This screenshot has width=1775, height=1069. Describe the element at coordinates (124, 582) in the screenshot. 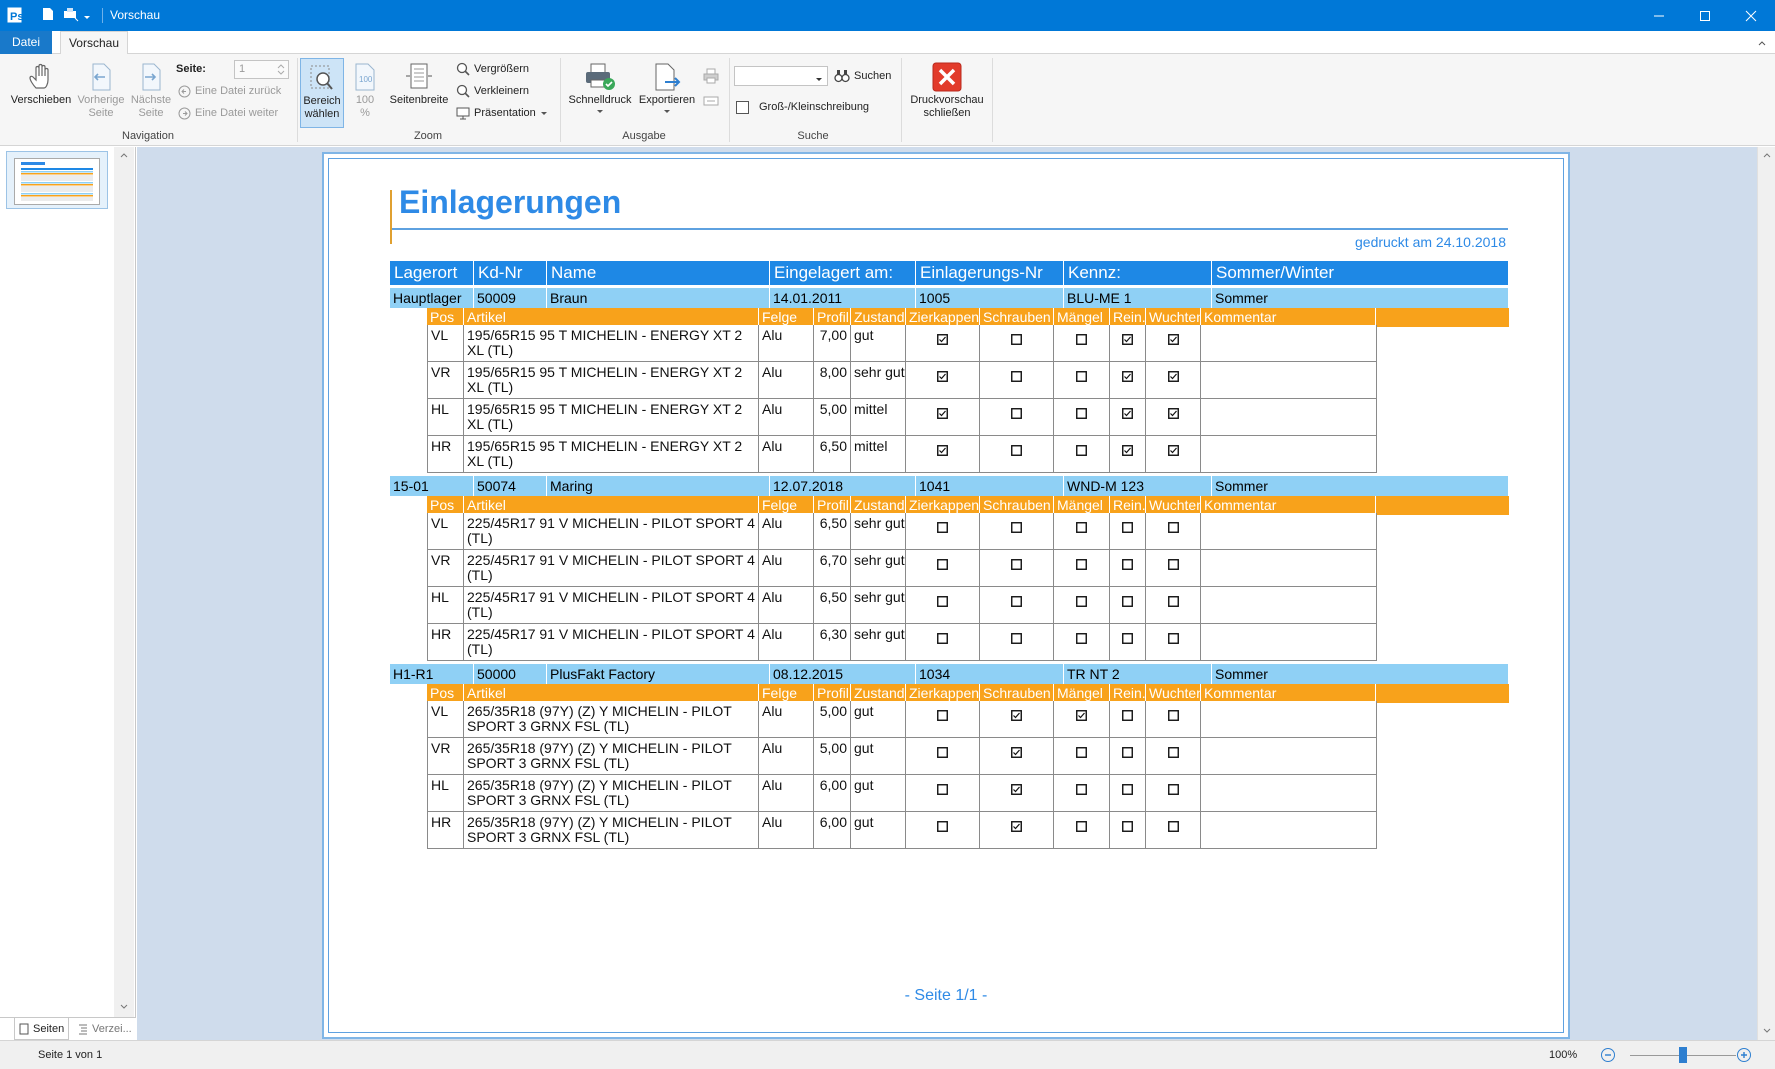

I see `pages-panel-scrollbar` at that location.